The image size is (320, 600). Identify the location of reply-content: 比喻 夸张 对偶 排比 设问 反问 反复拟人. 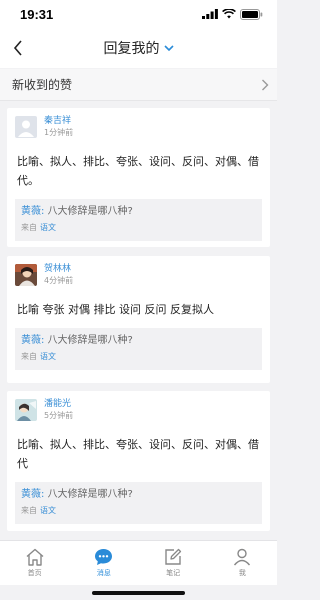
(115, 309).